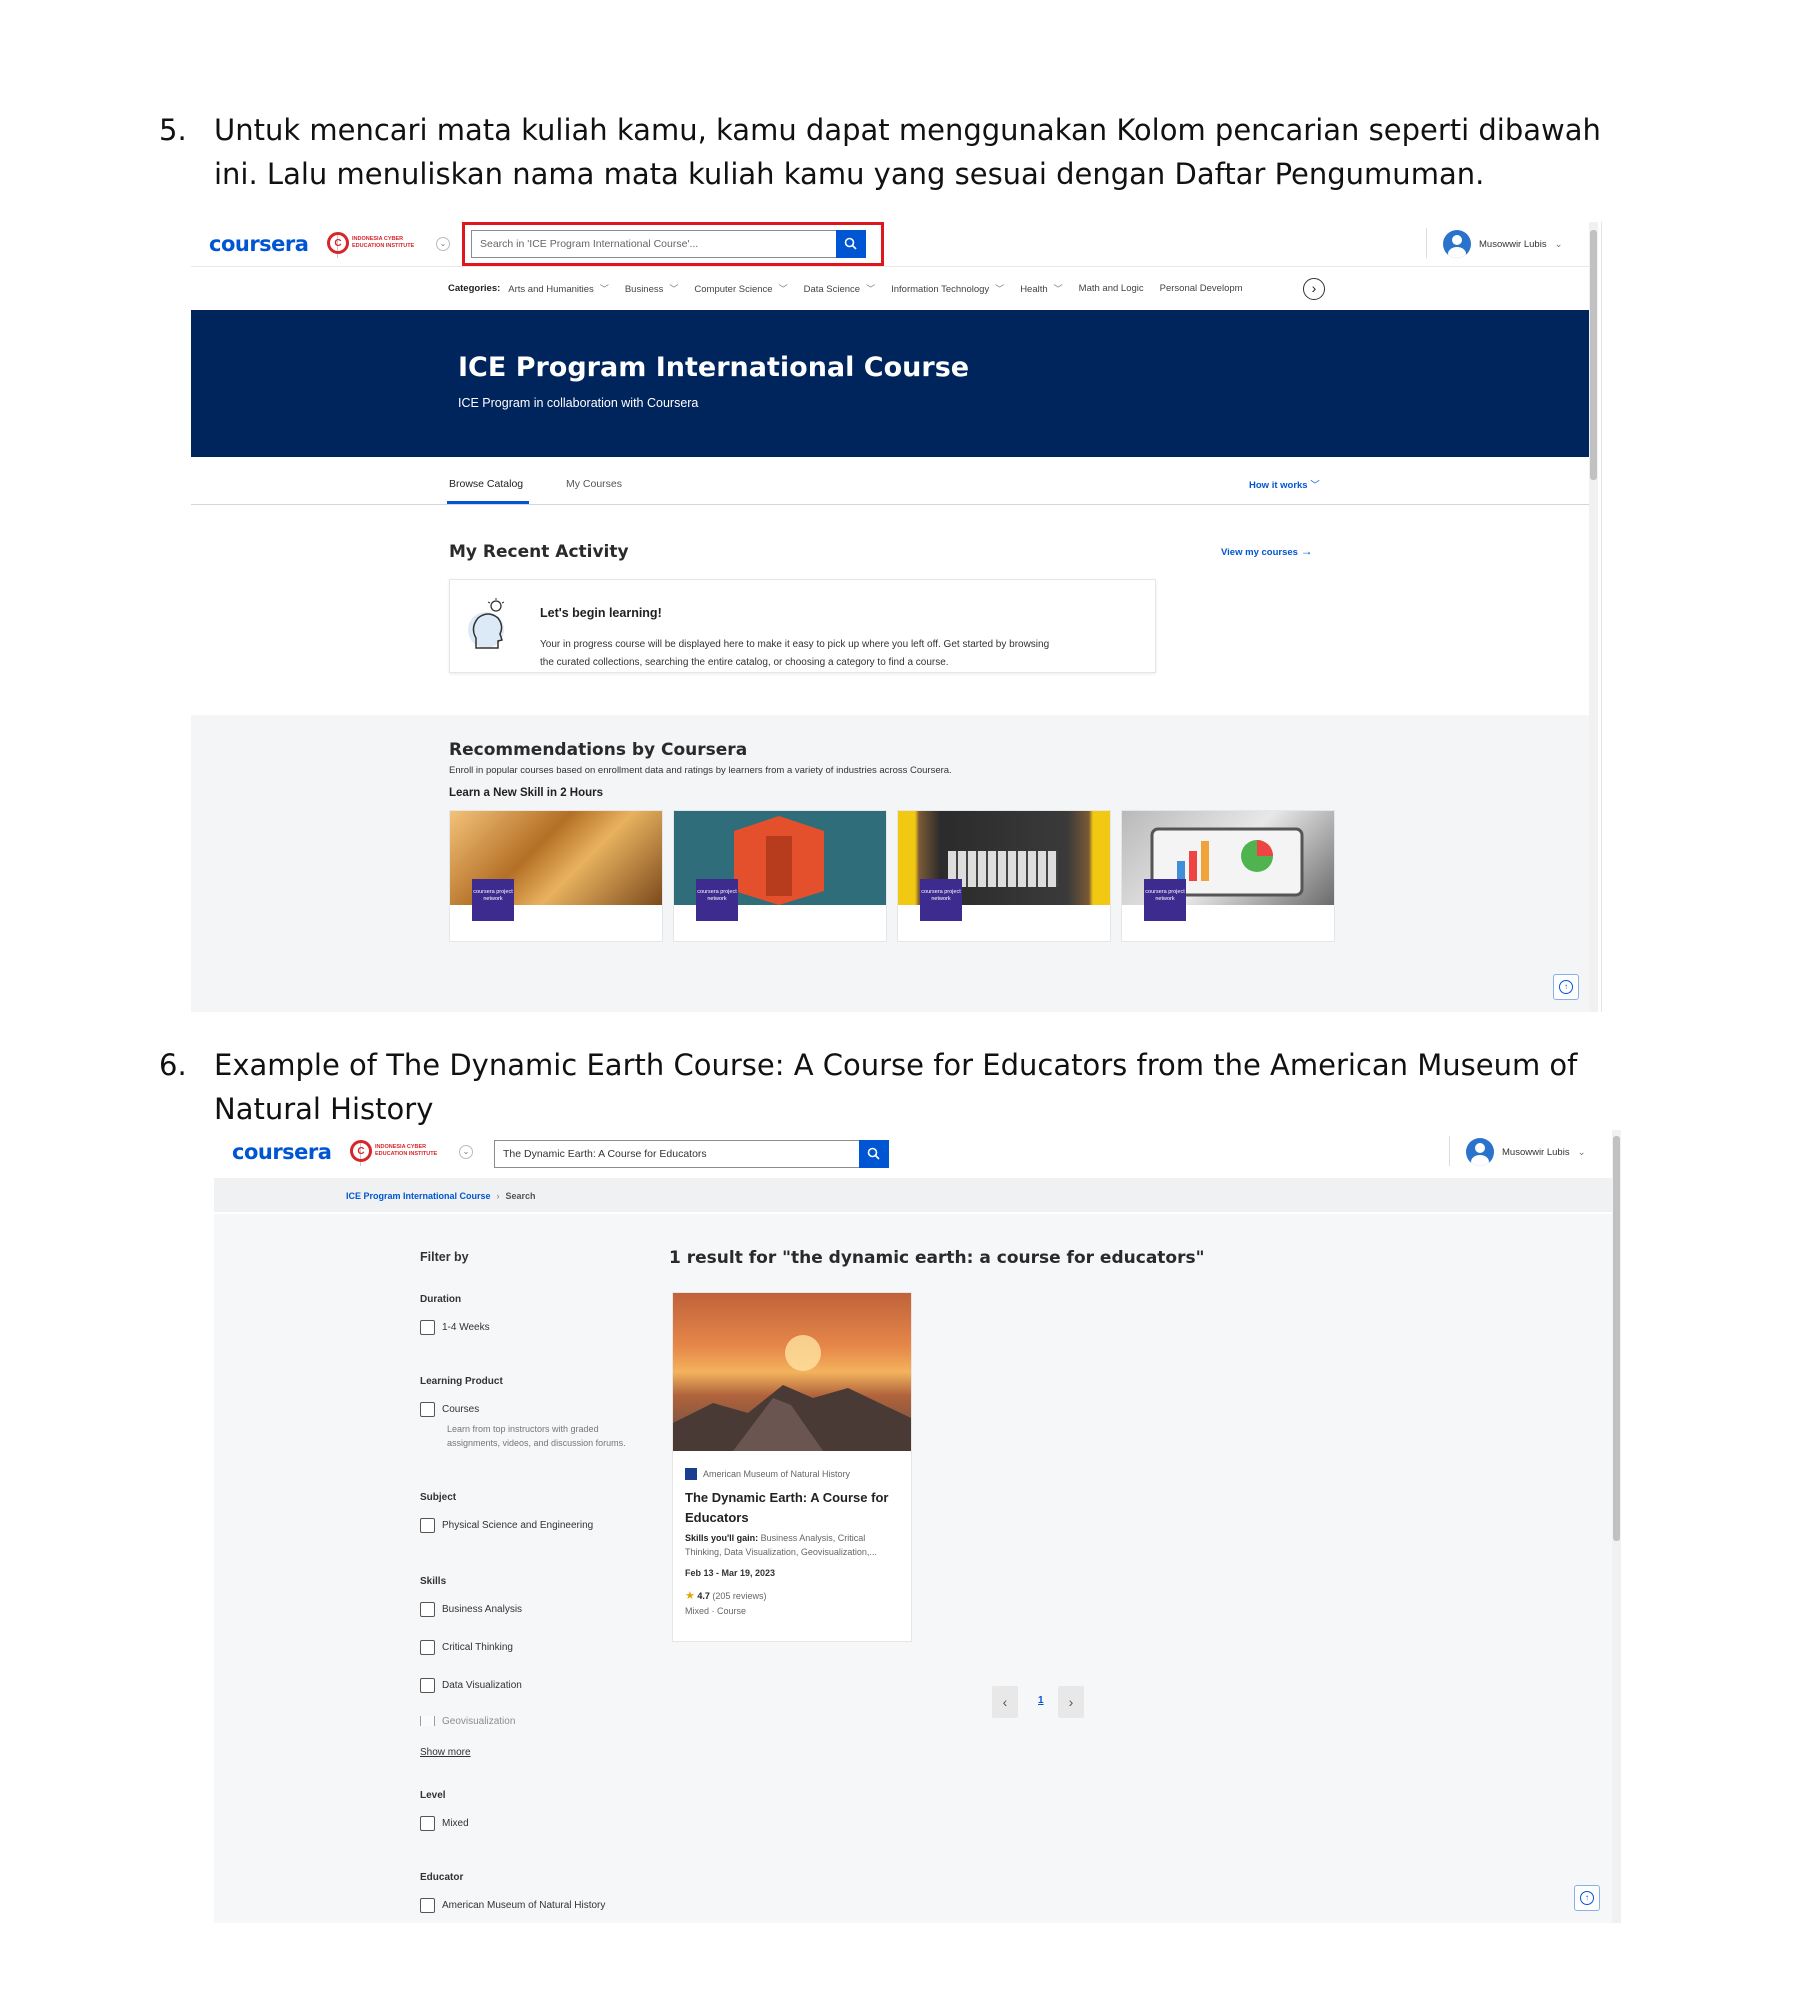  I want to click on course-rating: ★ 4.7 (205 reviews), so click(726, 1596).